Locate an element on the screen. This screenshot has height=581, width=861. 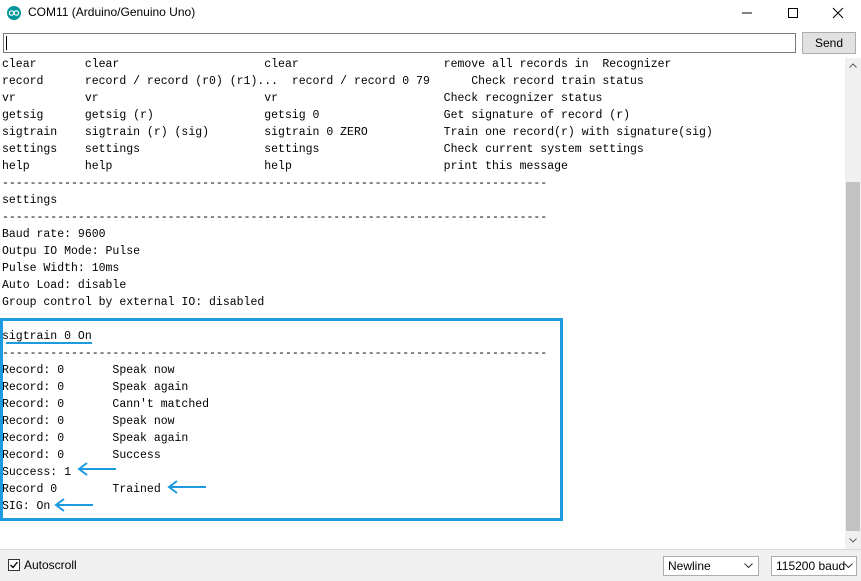
output-line: help help help print this message is located at coordinates (285, 166).